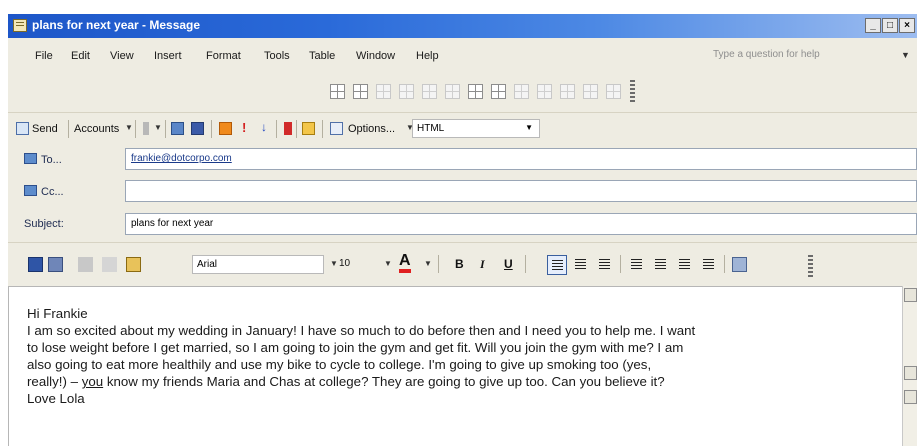  I want to click on help-dropdown-icon: ▼, so click(905, 55).